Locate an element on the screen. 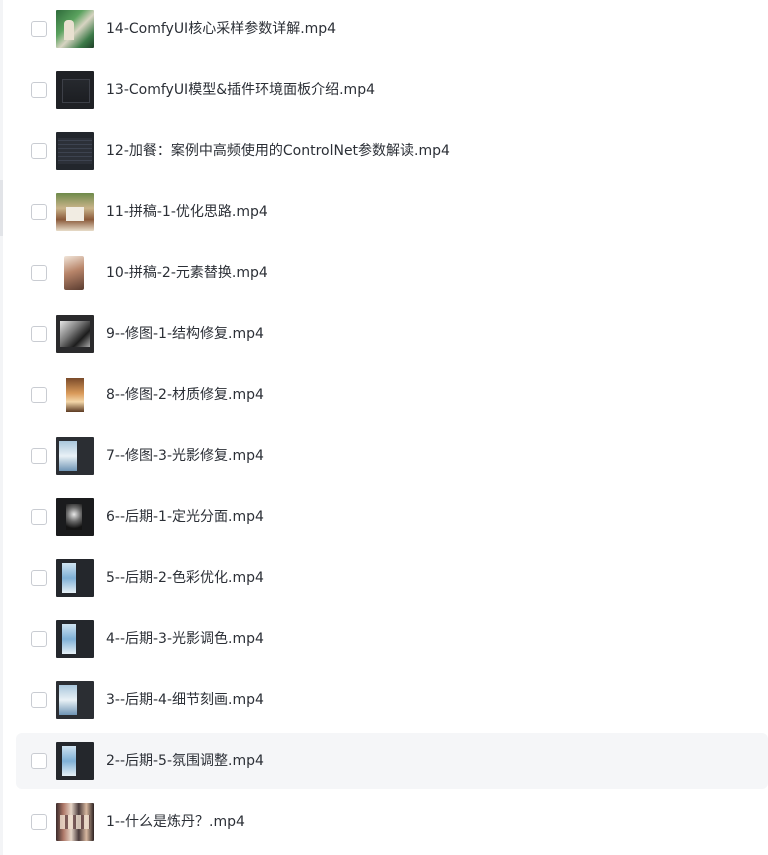 The width and height of the screenshot is (768, 855). file-row: 1--什么是炼丹？.mp4 is located at coordinates (392, 822).